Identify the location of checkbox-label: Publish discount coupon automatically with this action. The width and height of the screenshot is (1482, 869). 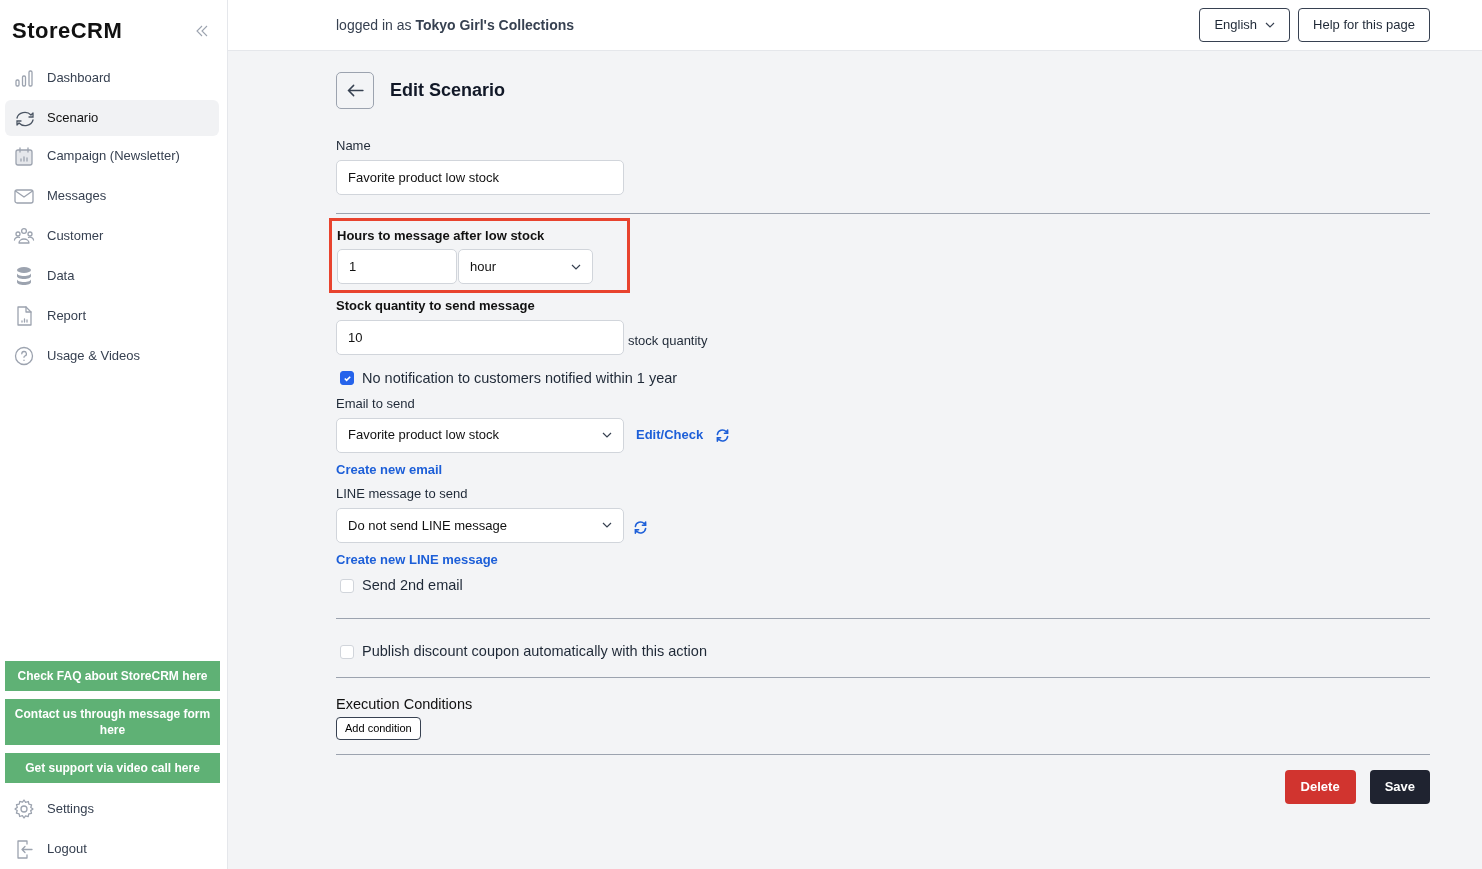
(534, 651).